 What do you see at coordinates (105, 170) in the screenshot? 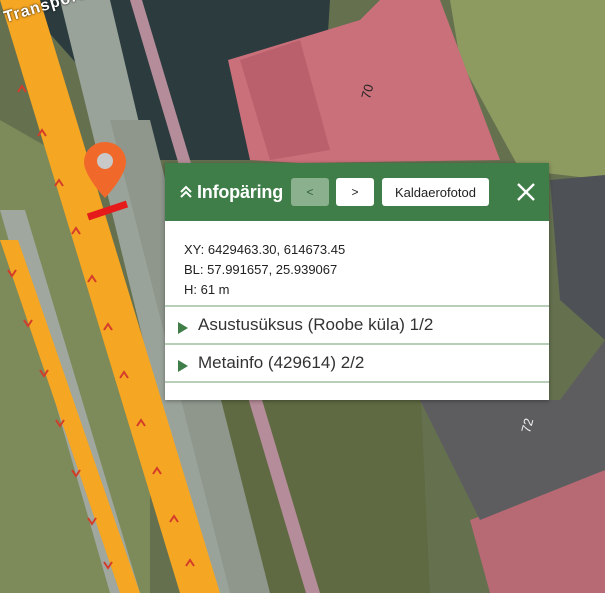
I see `map-pin-icon` at bounding box center [105, 170].